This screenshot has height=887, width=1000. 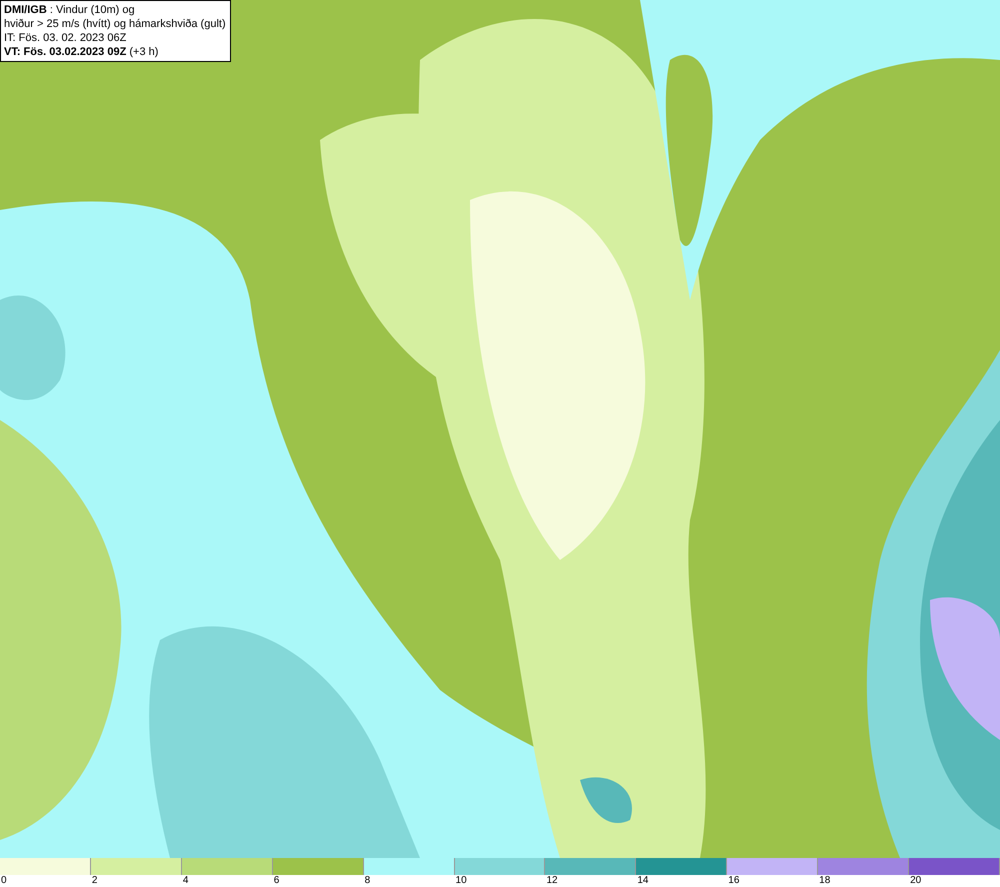 I want to click on title-text: hviður > 25 m/s (hvítt) og hámarkshviða (gult), so click(x=115, y=24).